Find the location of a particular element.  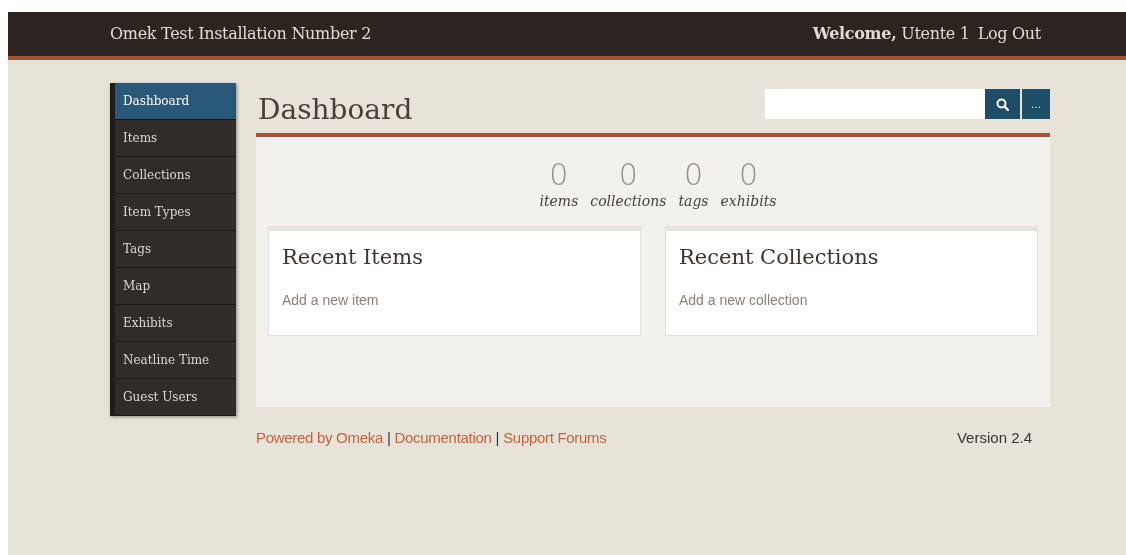

add-link: Add a new collection is located at coordinates (851, 300).